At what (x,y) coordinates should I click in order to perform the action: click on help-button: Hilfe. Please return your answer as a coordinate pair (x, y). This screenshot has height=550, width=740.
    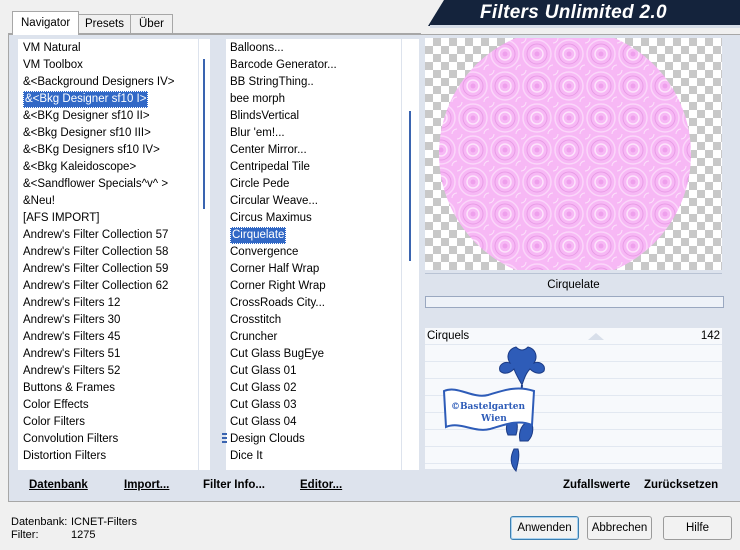
    Looking at the image, I should click on (697, 528).